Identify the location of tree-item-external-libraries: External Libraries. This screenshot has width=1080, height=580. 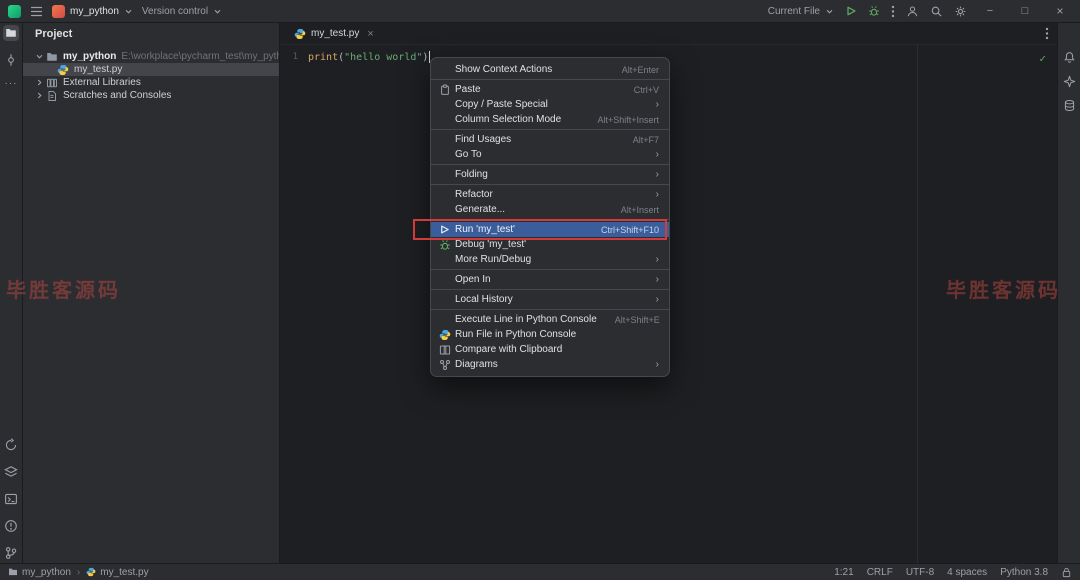
(151, 82).